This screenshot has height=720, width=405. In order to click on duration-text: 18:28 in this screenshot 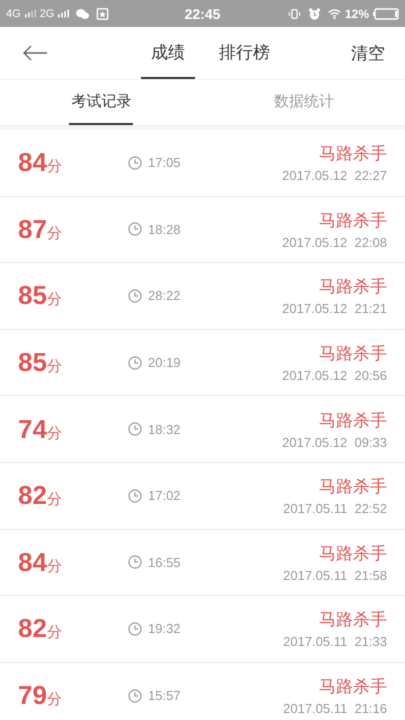, I will do `click(164, 229)`.